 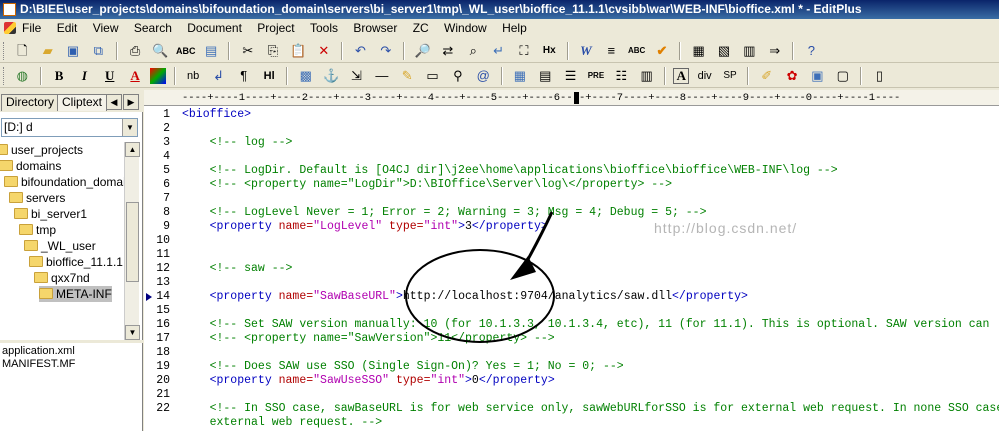 What do you see at coordinates (135, 51) in the screenshot?
I see `print-icon: ⎙` at bounding box center [135, 51].